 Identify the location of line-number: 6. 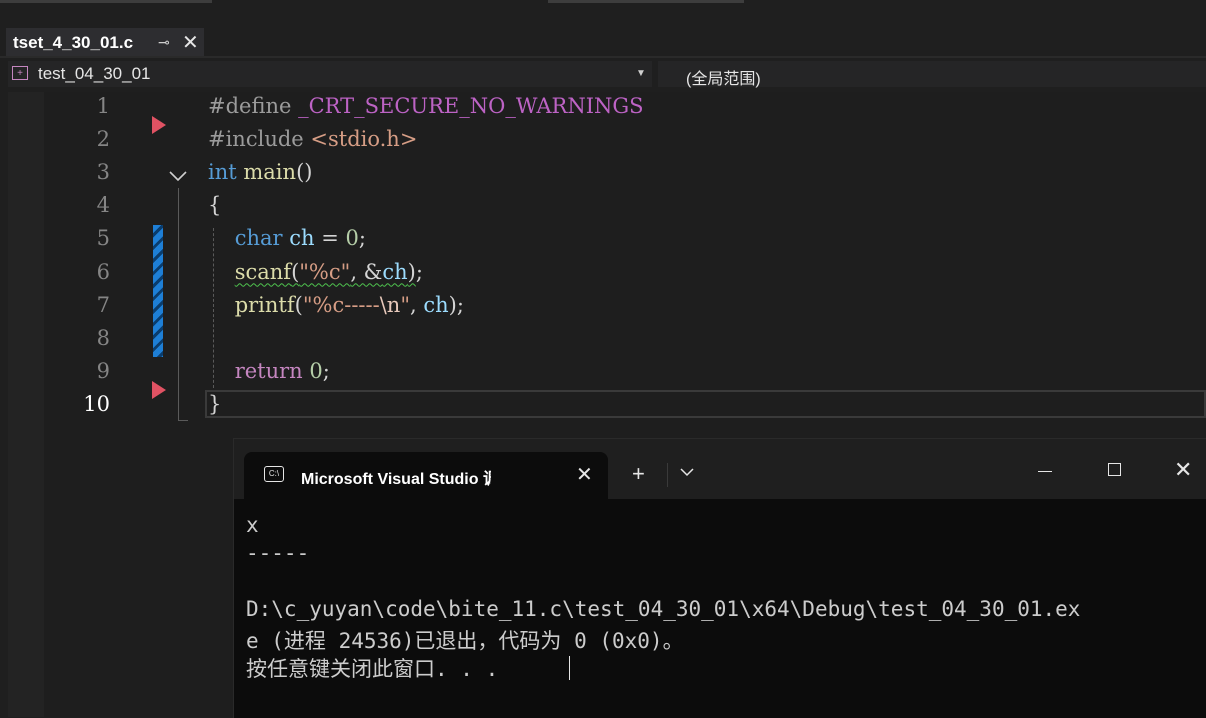
(103, 271).